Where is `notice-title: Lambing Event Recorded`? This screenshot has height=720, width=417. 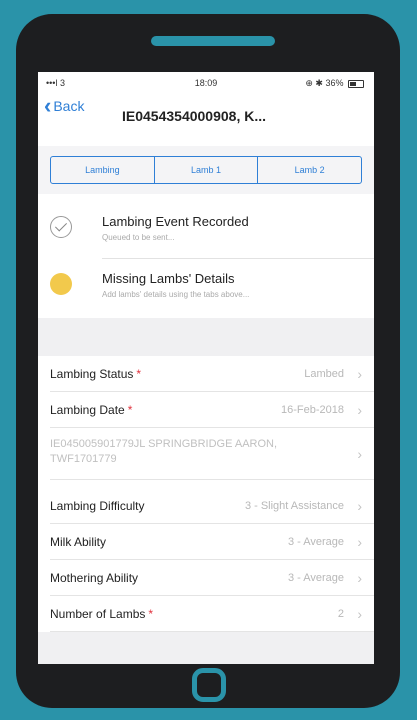 notice-title: Lambing Event Recorded is located at coordinates (175, 221).